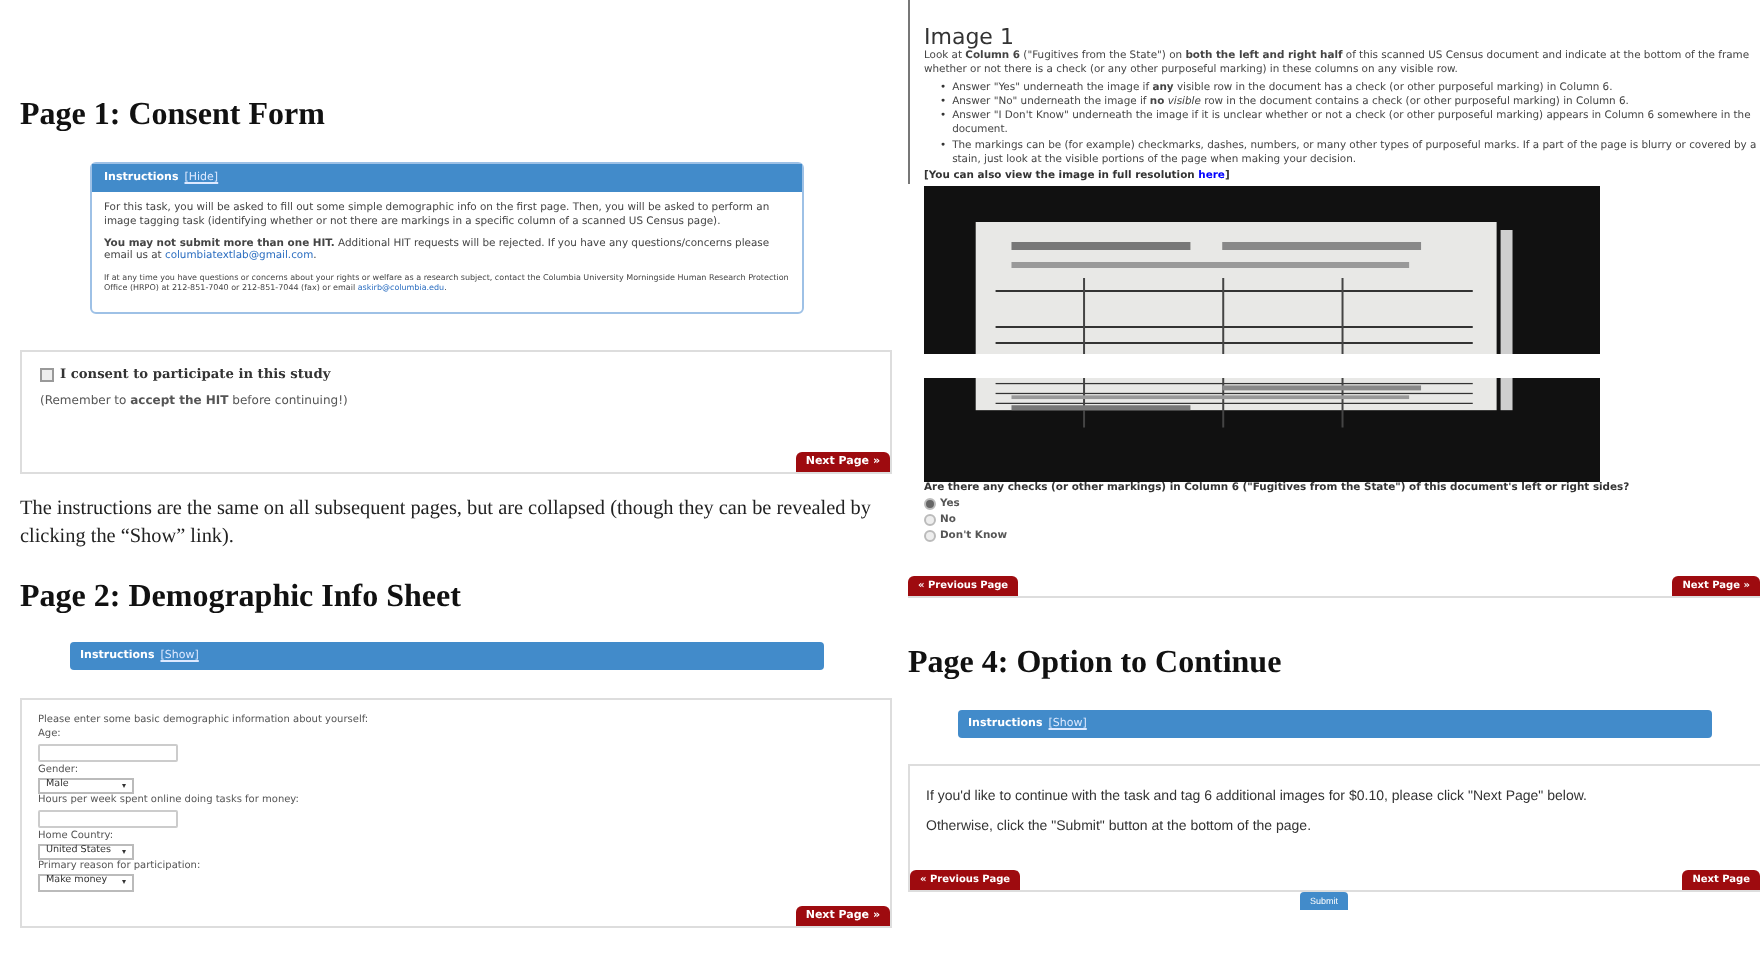  Describe the element at coordinates (47, 374) in the screenshot. I see `consent-checkbox` at that location.